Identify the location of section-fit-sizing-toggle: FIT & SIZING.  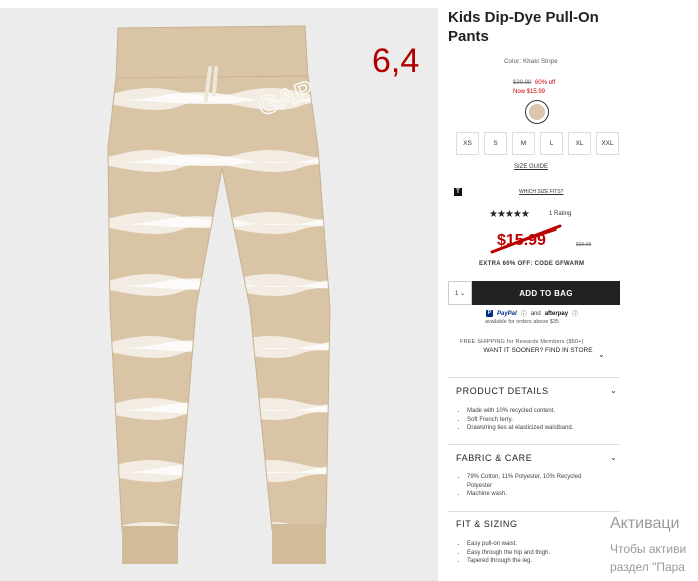
(487, 524).